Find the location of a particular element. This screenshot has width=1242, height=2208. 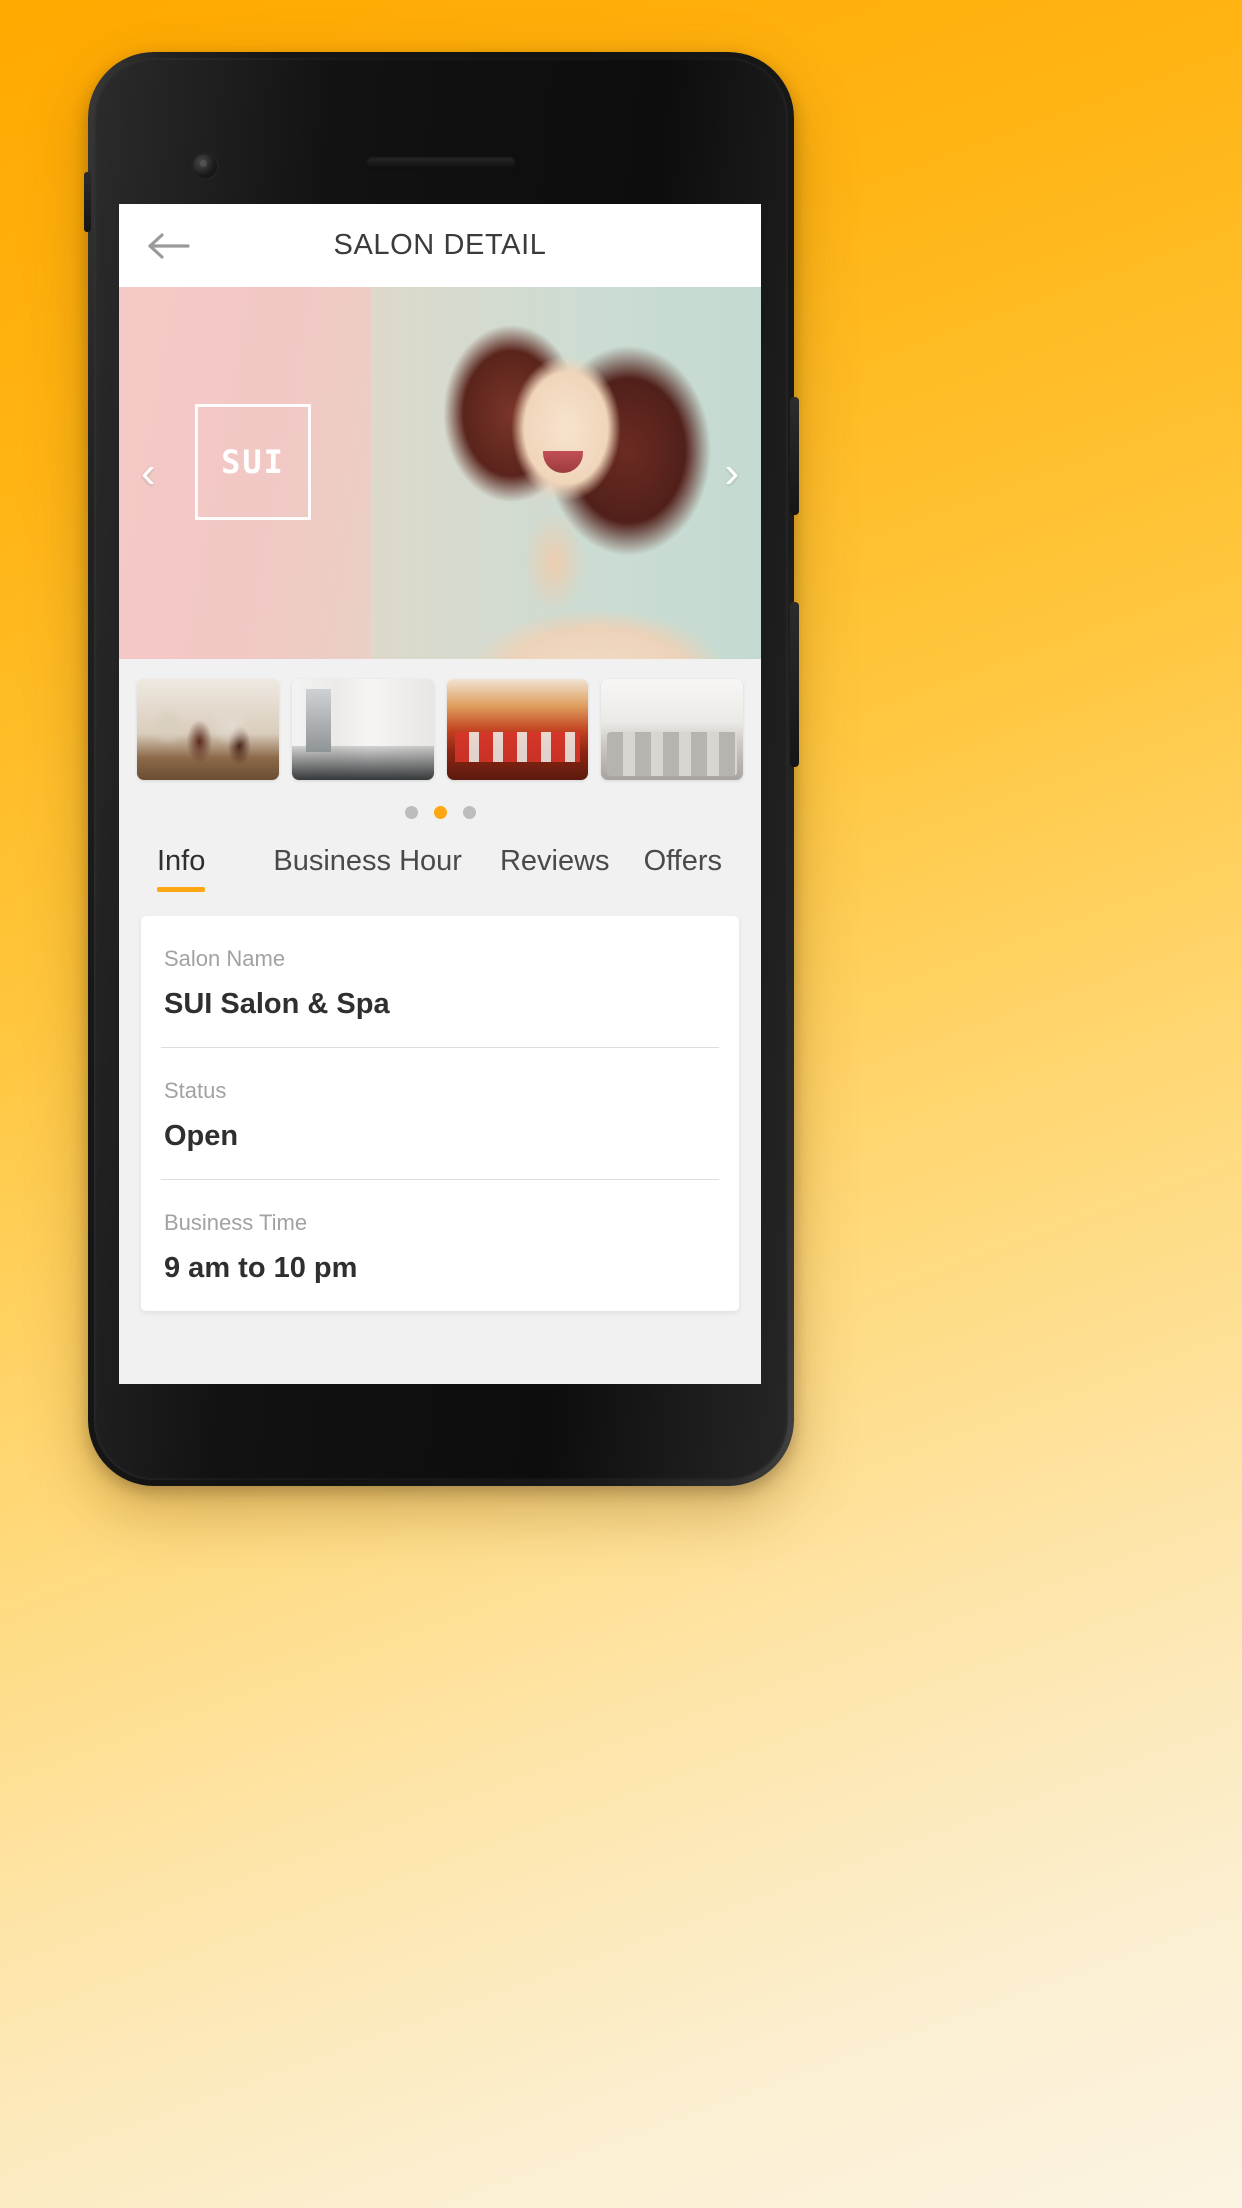

status-badge: Open is located at coordinates (201, 1136).